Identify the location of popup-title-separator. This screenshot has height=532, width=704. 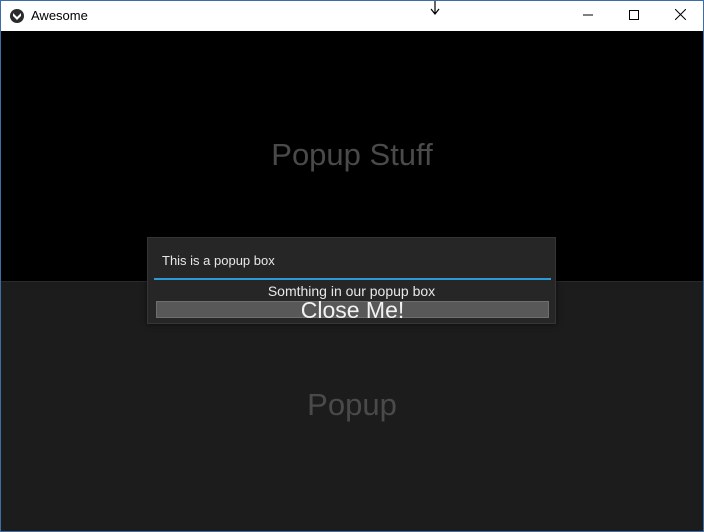
(352, 279).